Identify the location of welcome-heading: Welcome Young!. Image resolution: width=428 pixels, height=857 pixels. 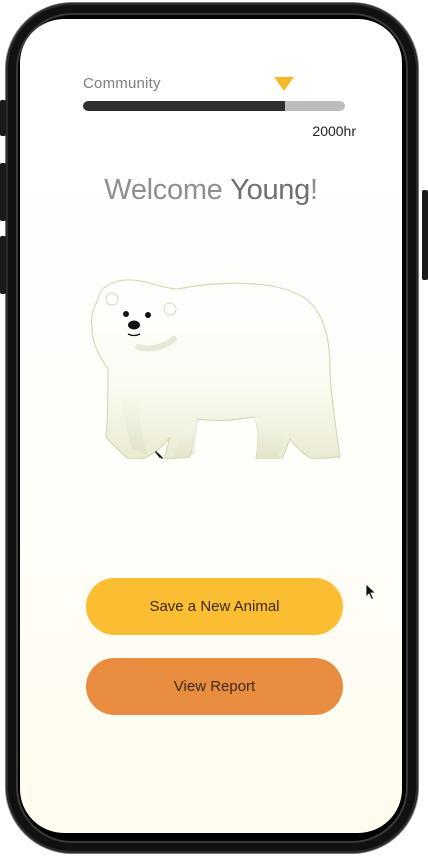
(211, 190).